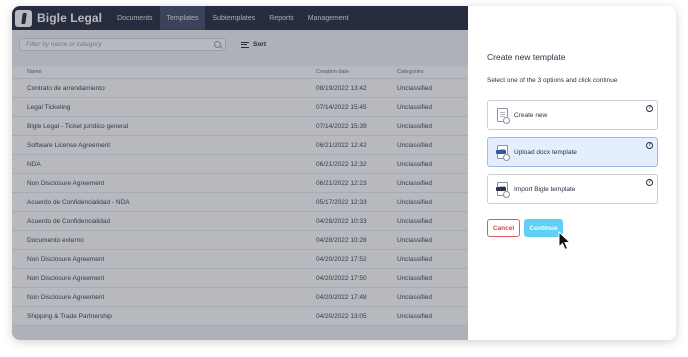  I want to click on panel-title: Create new template, so click(526, 57).